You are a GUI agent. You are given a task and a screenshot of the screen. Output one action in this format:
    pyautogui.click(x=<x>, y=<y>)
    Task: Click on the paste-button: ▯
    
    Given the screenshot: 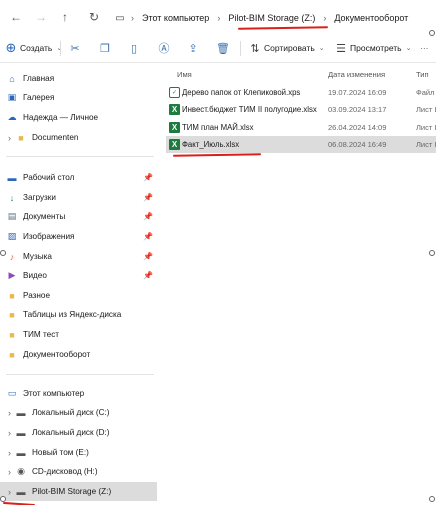 What is the action you would take?
    pyautogui.click(x=134, y=48)
    